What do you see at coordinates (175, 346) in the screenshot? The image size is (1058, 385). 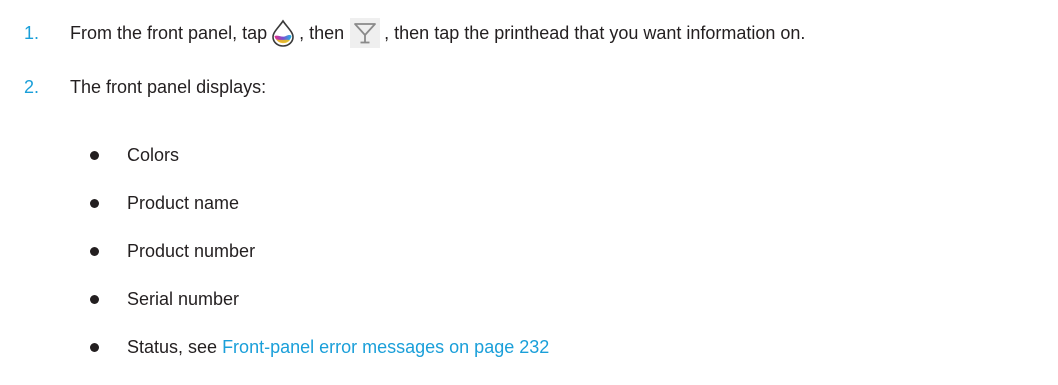 I see `list-item-text: Status, see` at bounding box center [175, 346].